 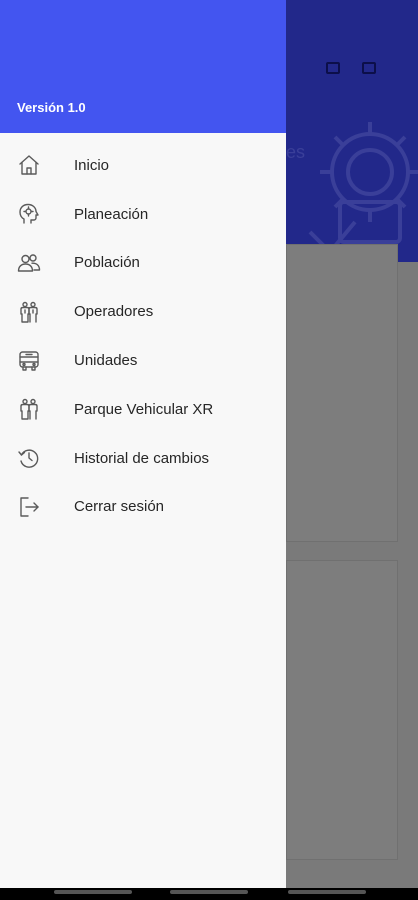 I want to click on menu-item-historial-de-cambios: Historial de cambios, so click(x=143, y=458).